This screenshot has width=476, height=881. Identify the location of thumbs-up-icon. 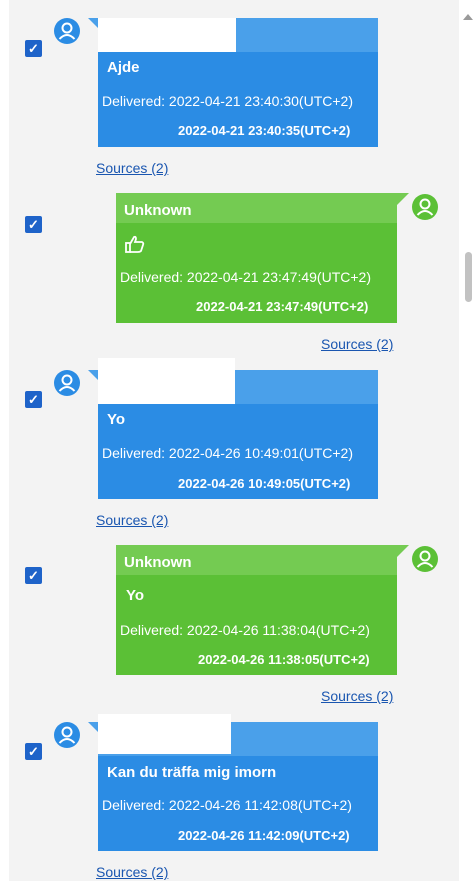
(135, 244).